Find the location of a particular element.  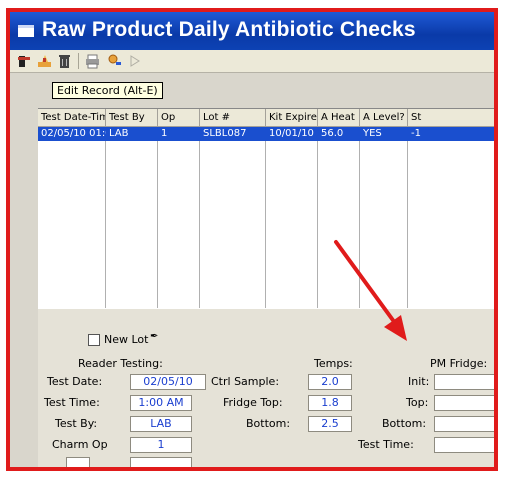

fridge-top-field: 1.8 is located at coordinates (330, 403).